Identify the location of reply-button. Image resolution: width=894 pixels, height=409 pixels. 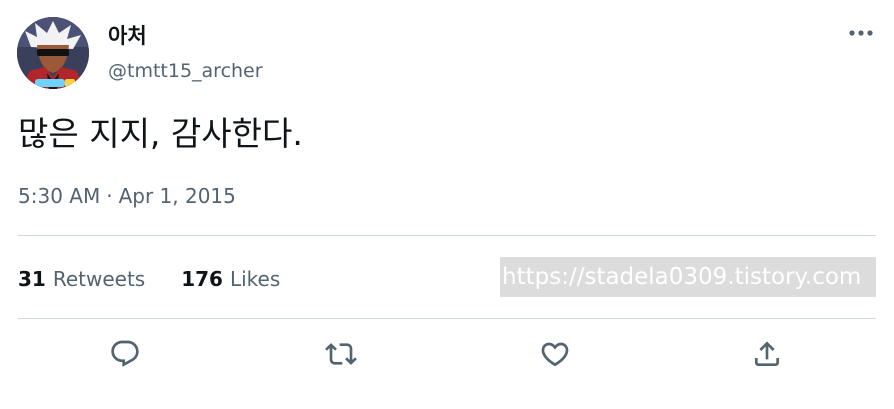
(125, 354).